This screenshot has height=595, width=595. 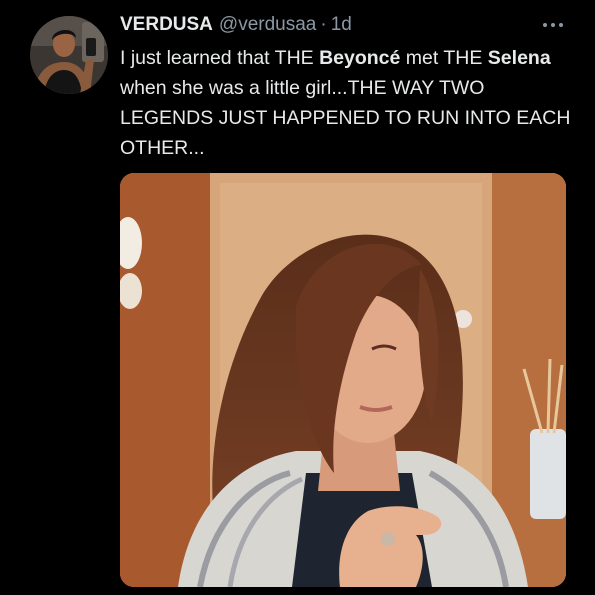 What do you see at coordinates (553, 25) in the screenshot?
I see `more-horizontal-icon` at bounding box center [553, 25].